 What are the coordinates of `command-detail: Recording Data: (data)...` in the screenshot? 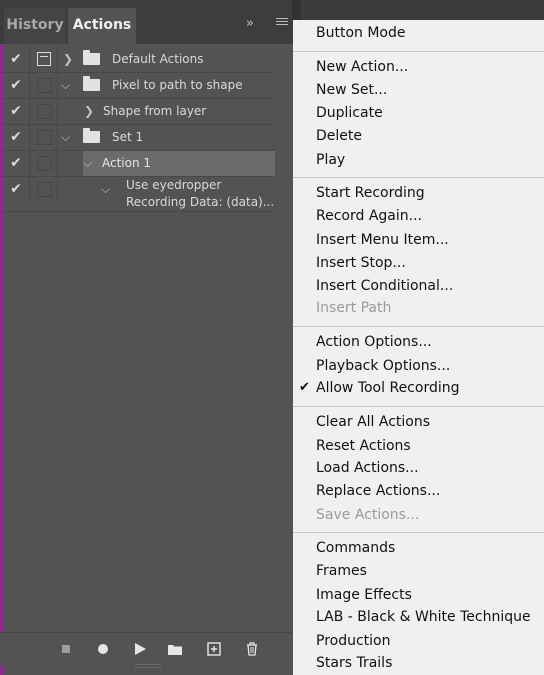 It's located at (200, 202).